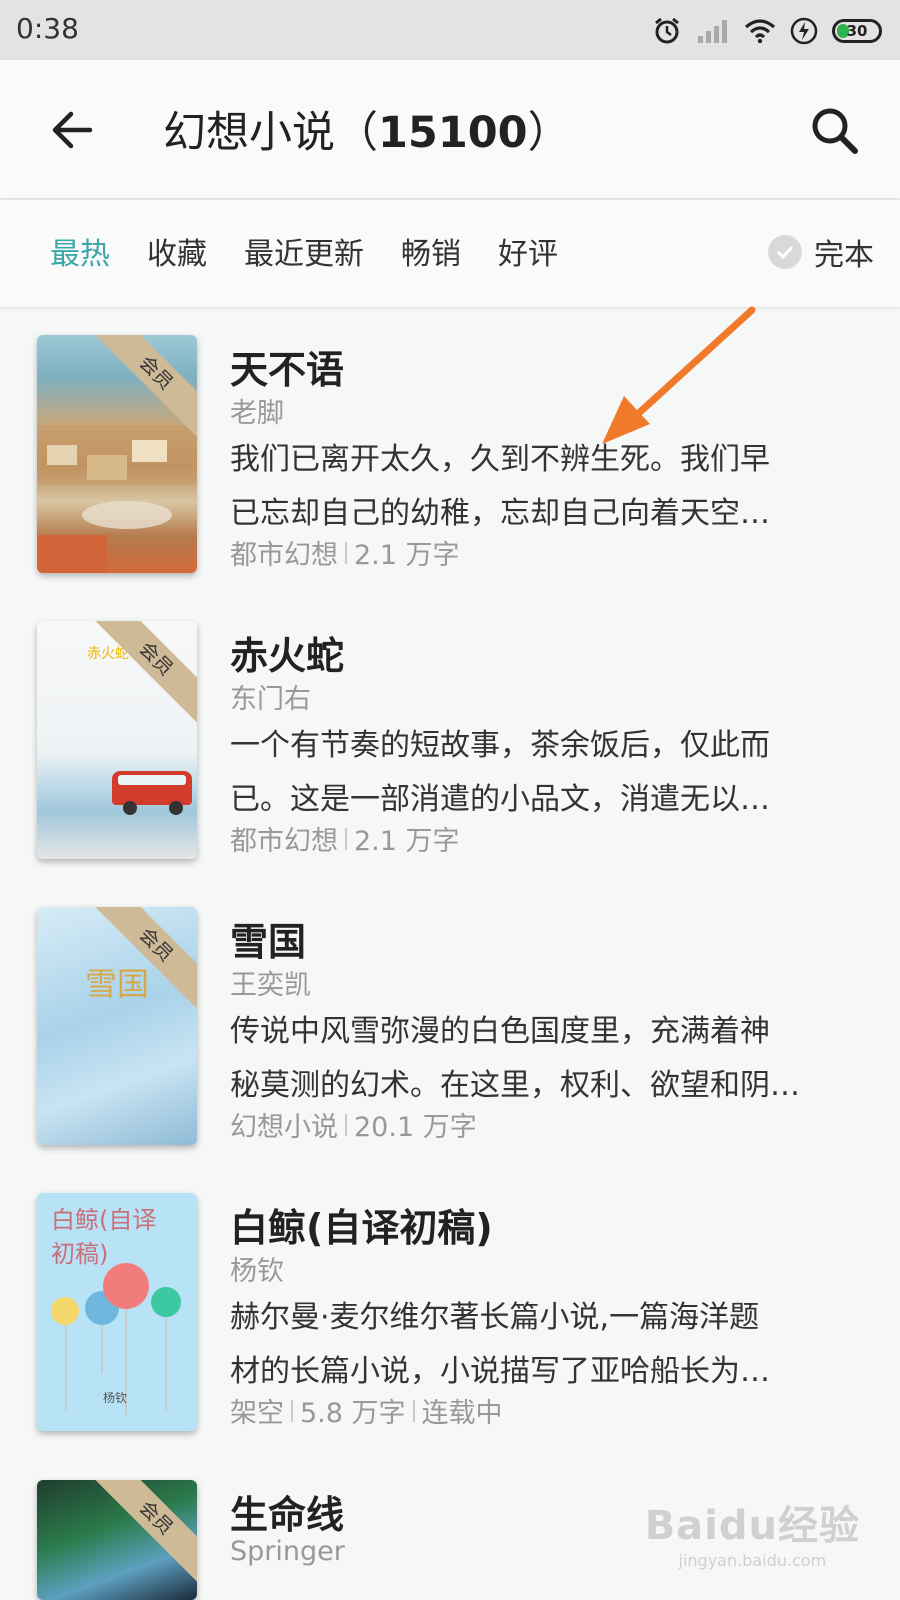  What do you see at coordinates (249, 133) in the screenshot?
I see `title-name: 幻想小说` at bounding box center [249, 133].